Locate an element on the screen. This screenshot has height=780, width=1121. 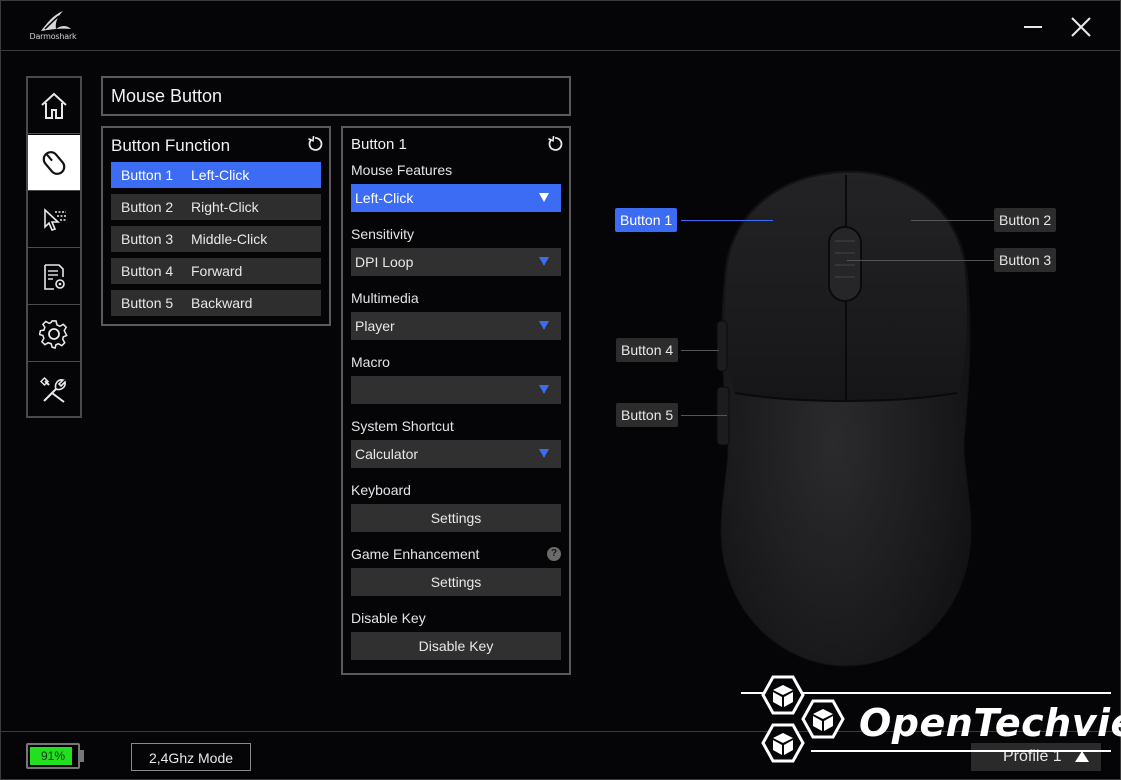
button-row-function: Middle-Click is located at coordinates (229, 239).